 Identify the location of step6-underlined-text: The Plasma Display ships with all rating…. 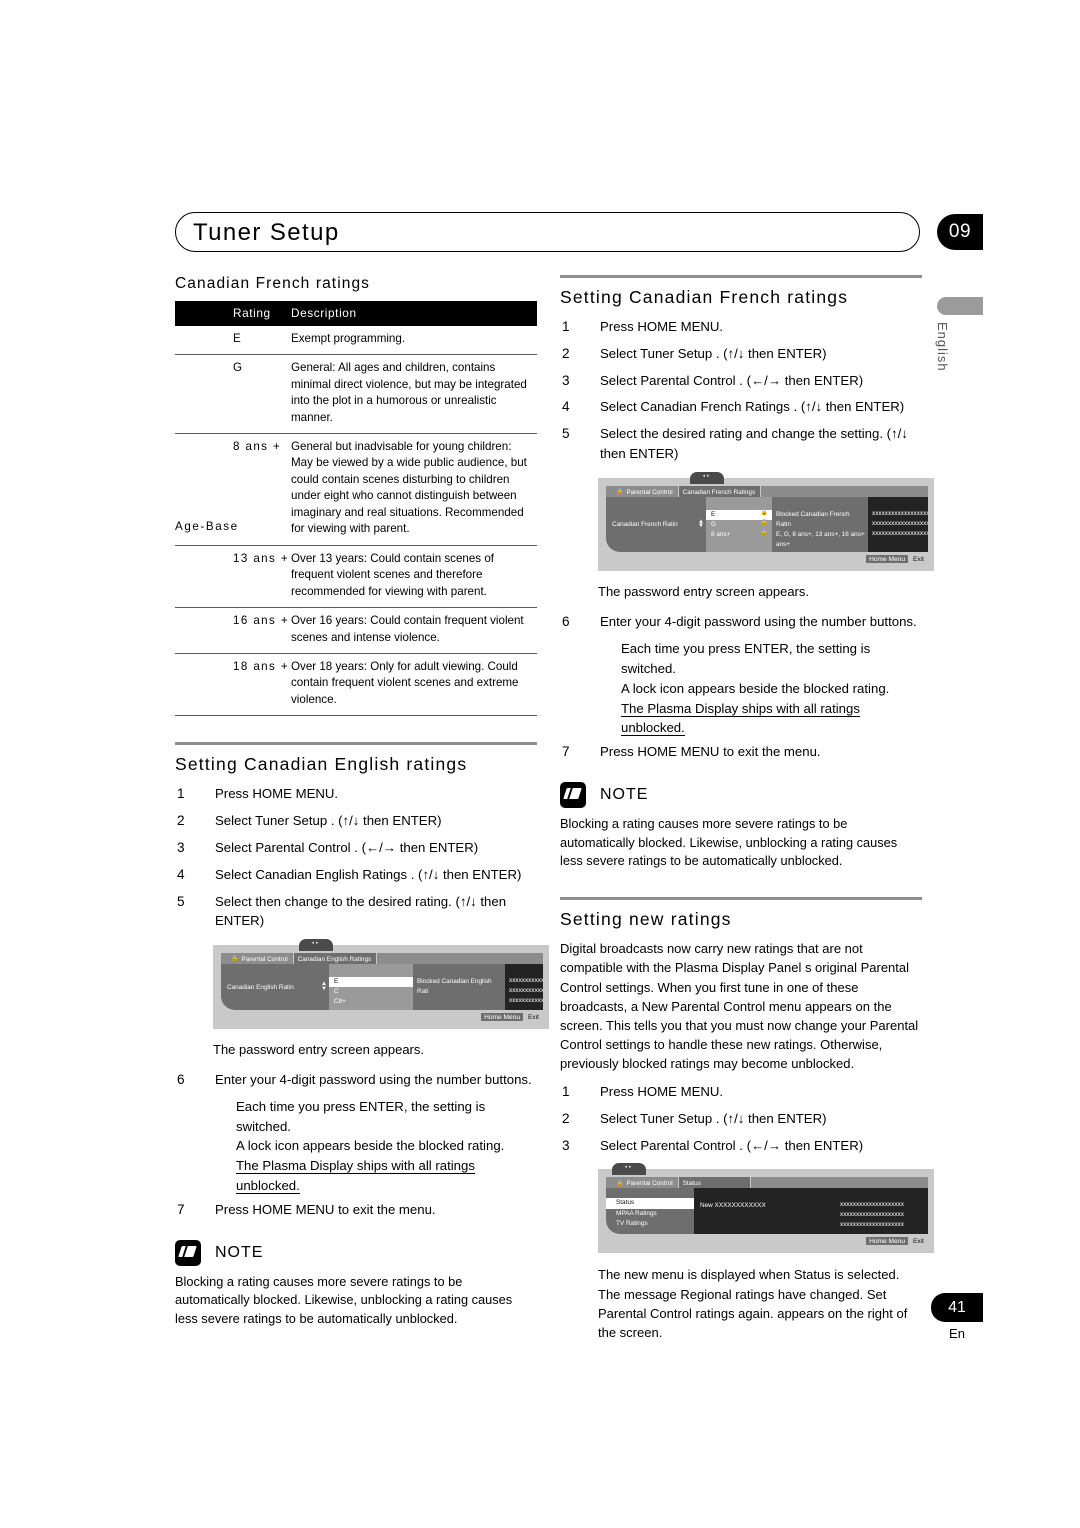
(740, 718).